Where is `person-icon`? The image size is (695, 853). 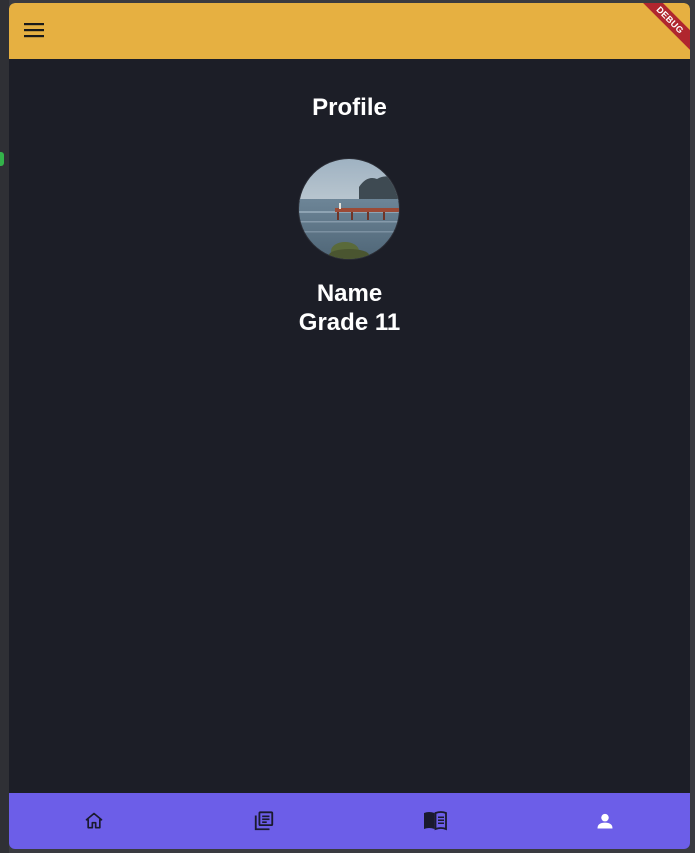
person-icon is located at coordinates (605, 821).